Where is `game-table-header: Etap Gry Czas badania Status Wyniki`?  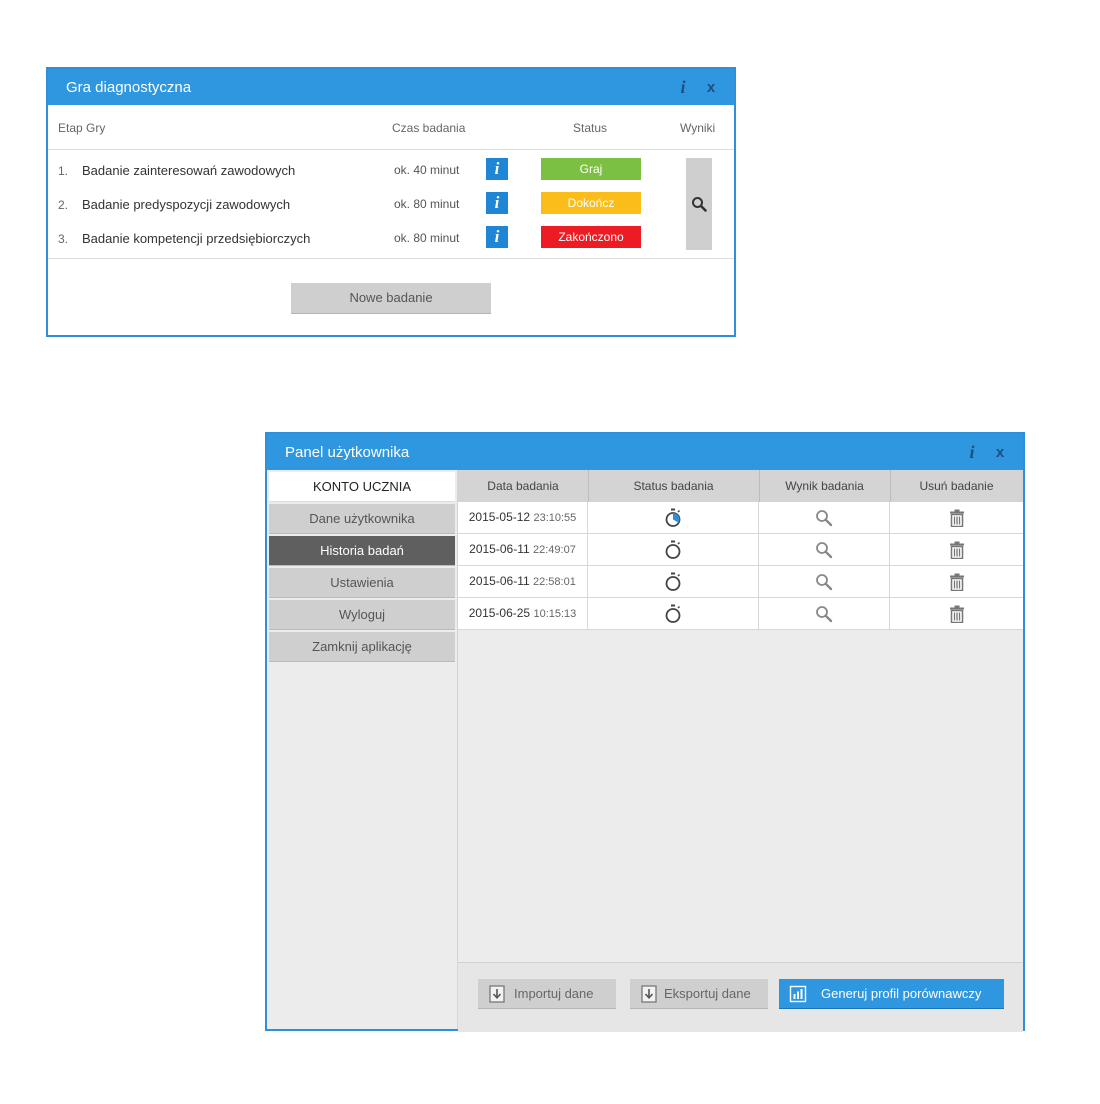 game-table-header: Etap Gry Czas badania Status Wyniki is located at coordinates (391, 127).